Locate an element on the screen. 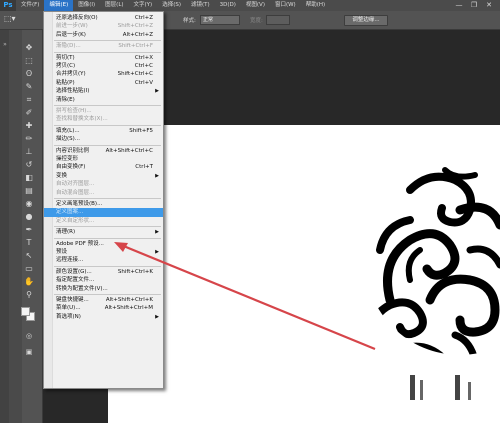  type-icon: T is located at coordinates (29, 243).